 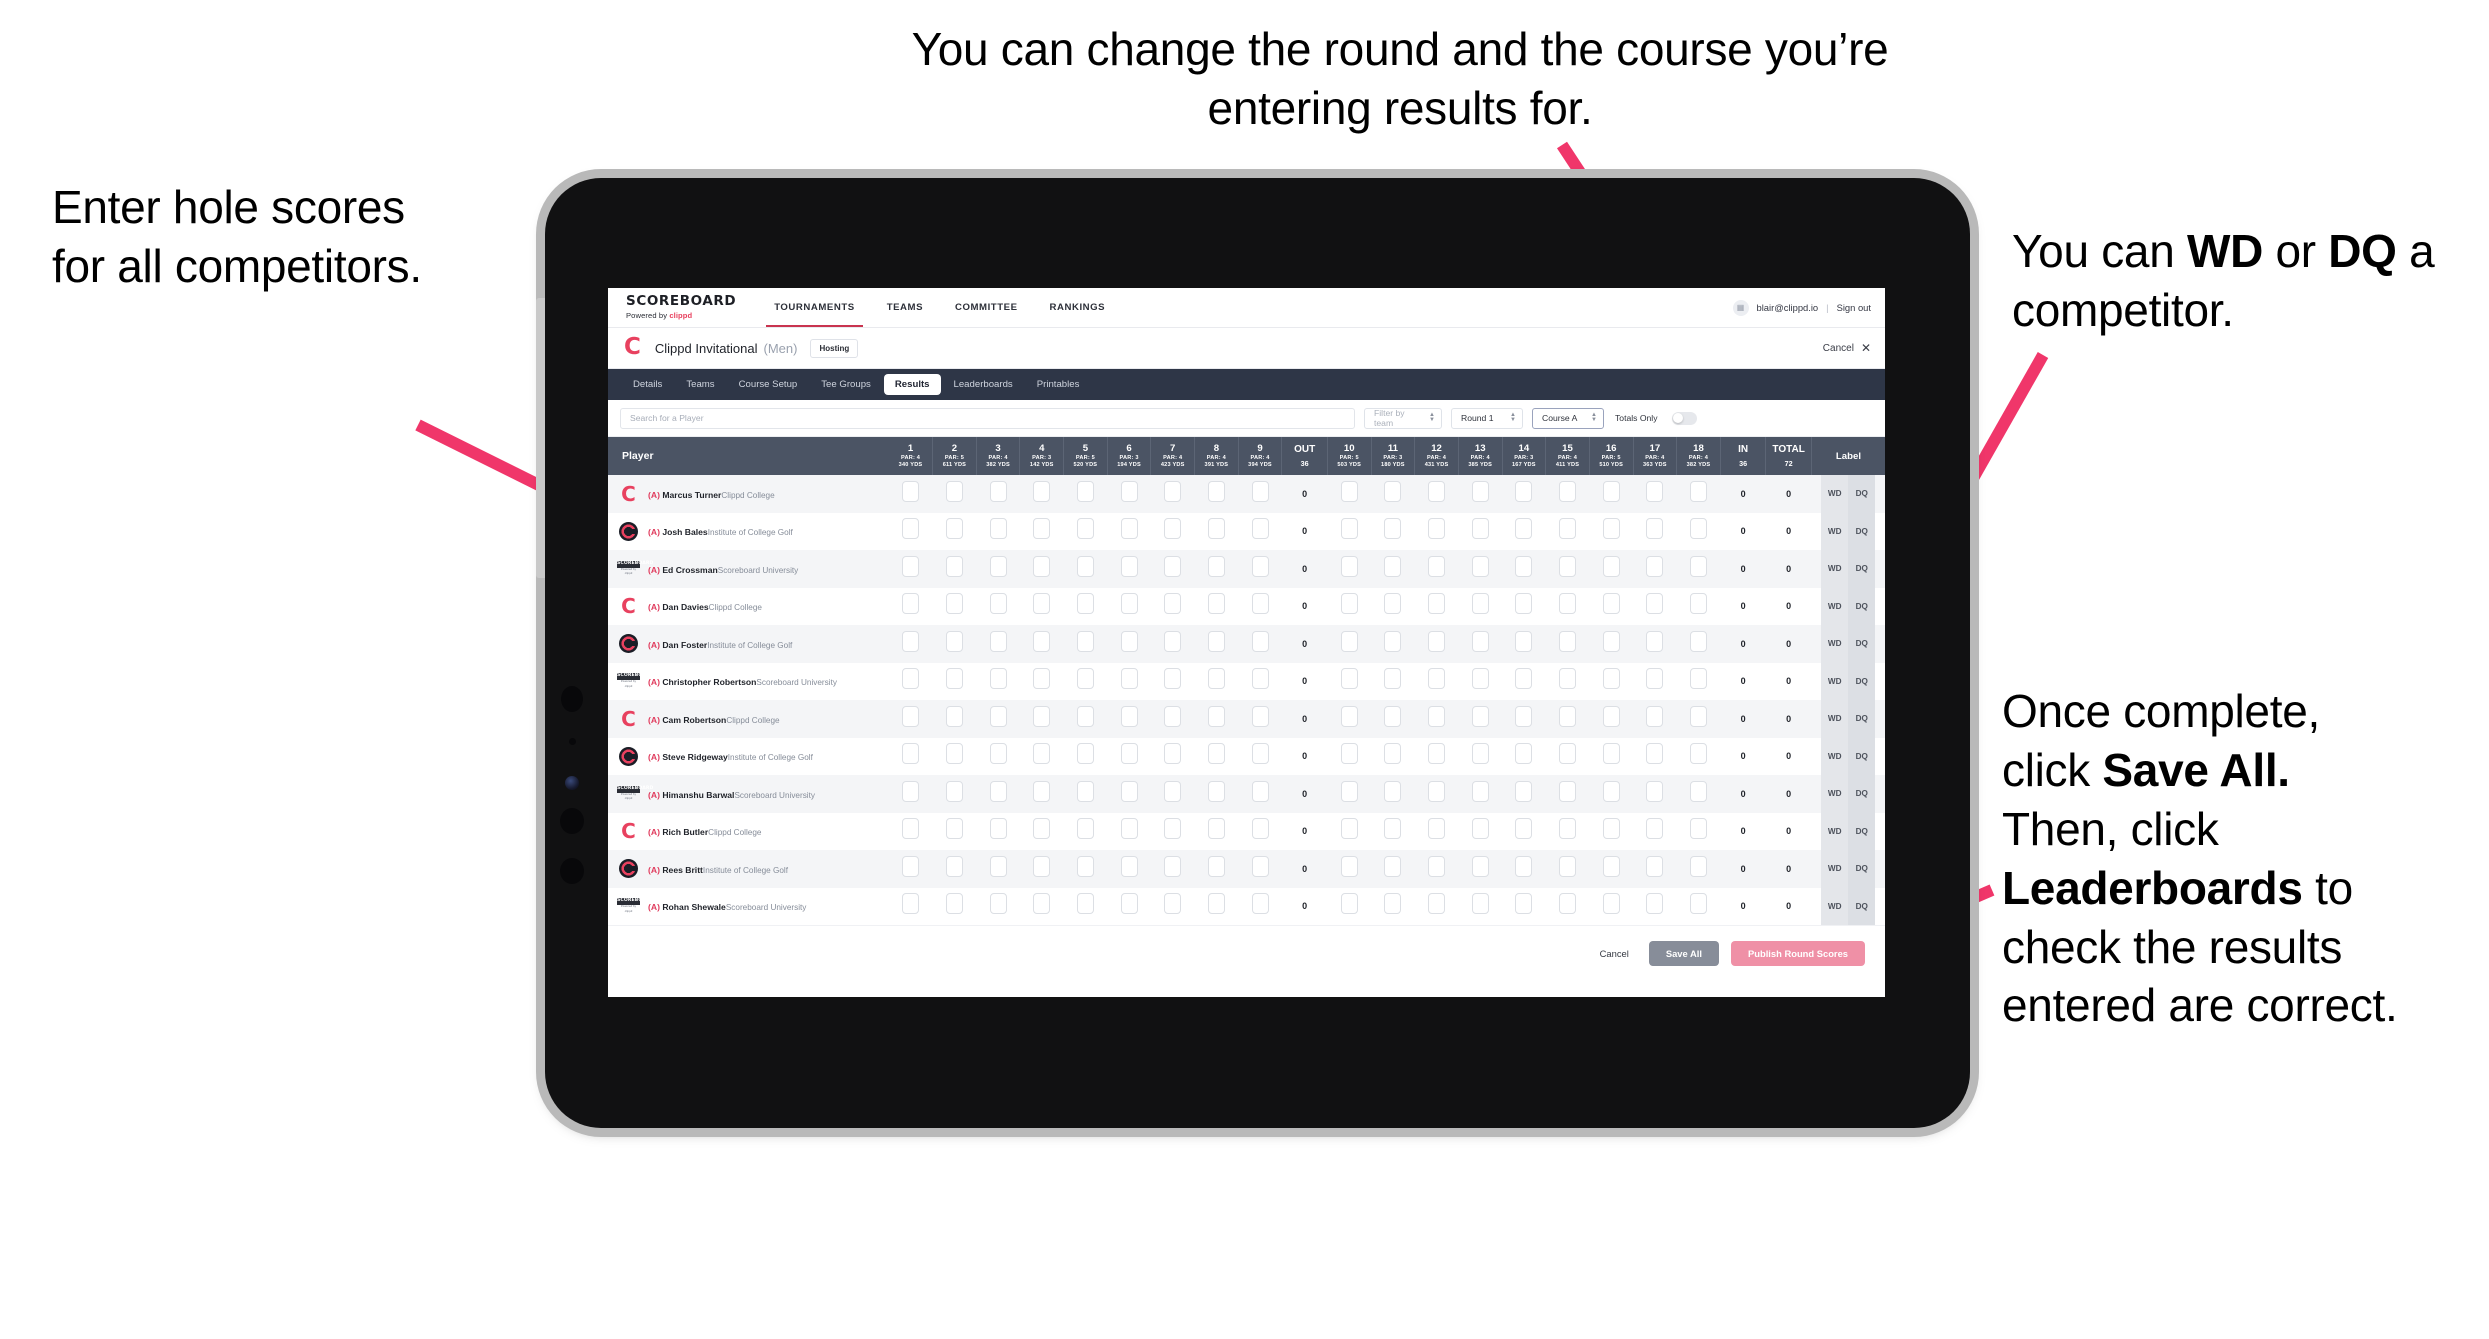 What do you see at coordinates (1847, 348) in the screenshot?
I see `cancel-close-button: Cancel ✕` at bounding box center [1847, 348].